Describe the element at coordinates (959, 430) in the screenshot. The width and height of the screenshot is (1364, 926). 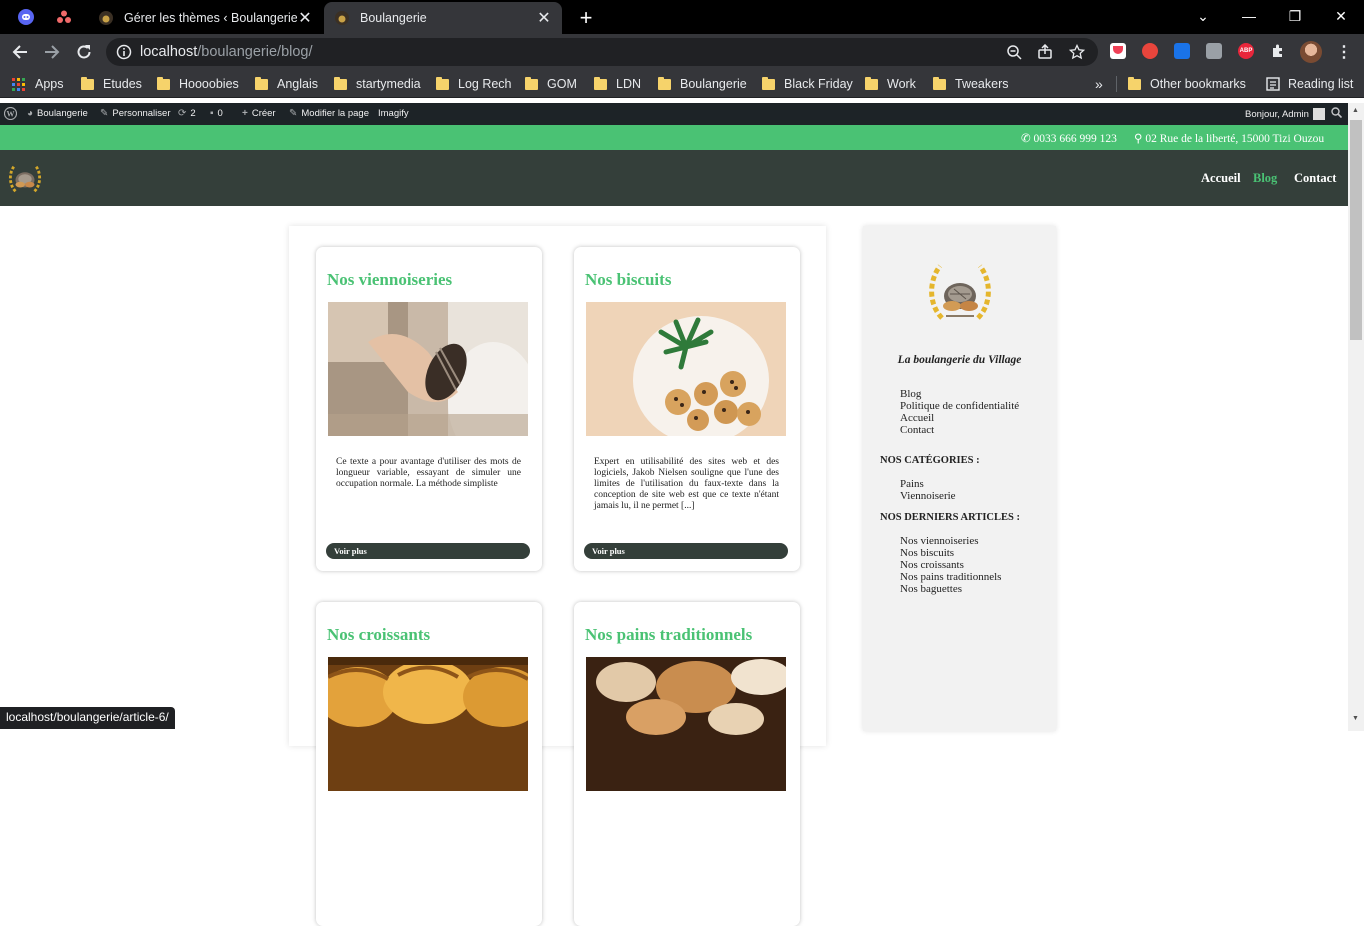
I see `sidebar-link: Contact` at that location.